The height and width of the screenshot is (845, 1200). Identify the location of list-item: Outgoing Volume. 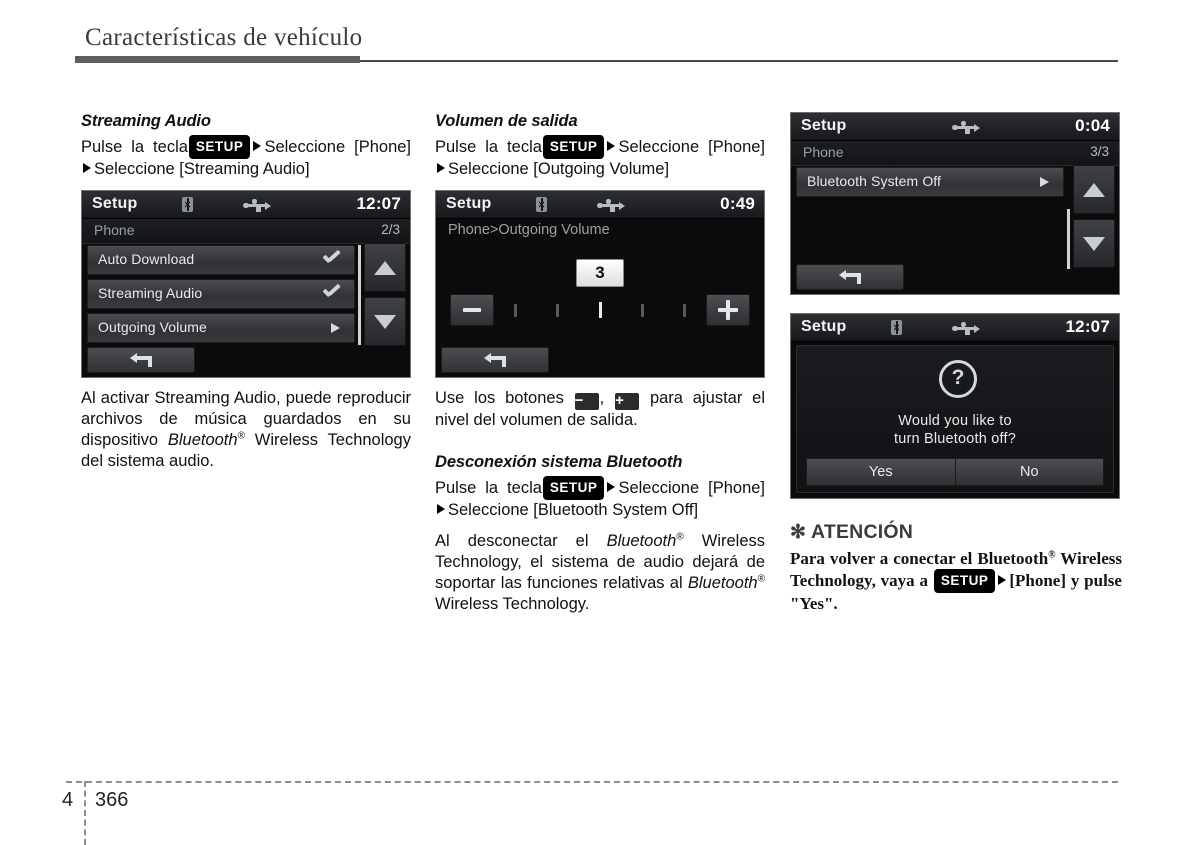
(221, 328).